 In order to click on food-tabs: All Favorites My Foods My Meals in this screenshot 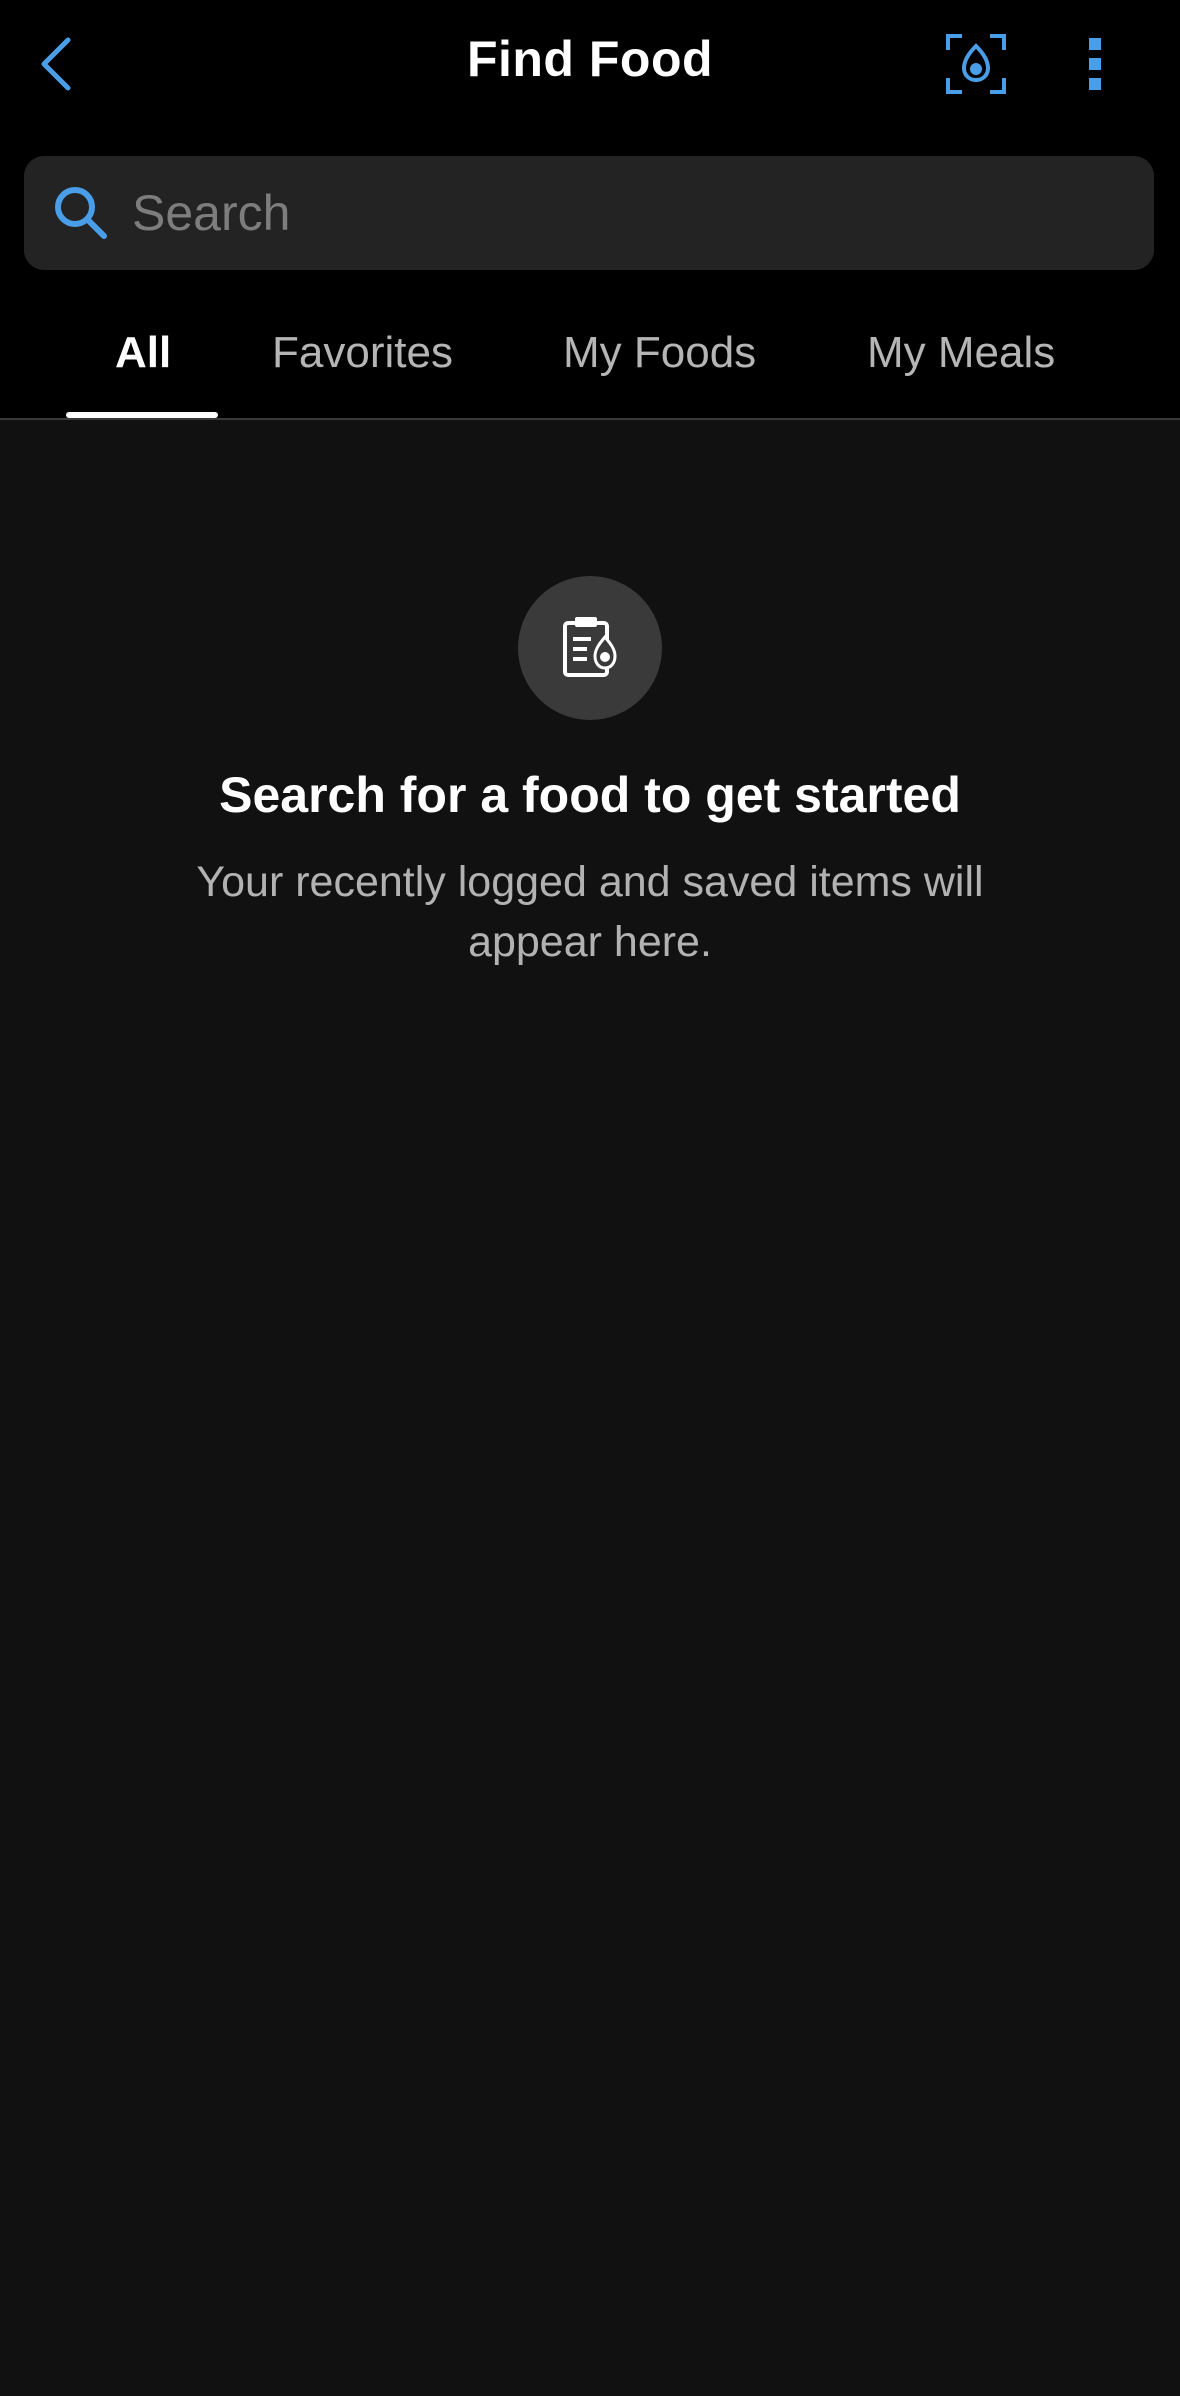, I will do `click(590, 360)`.